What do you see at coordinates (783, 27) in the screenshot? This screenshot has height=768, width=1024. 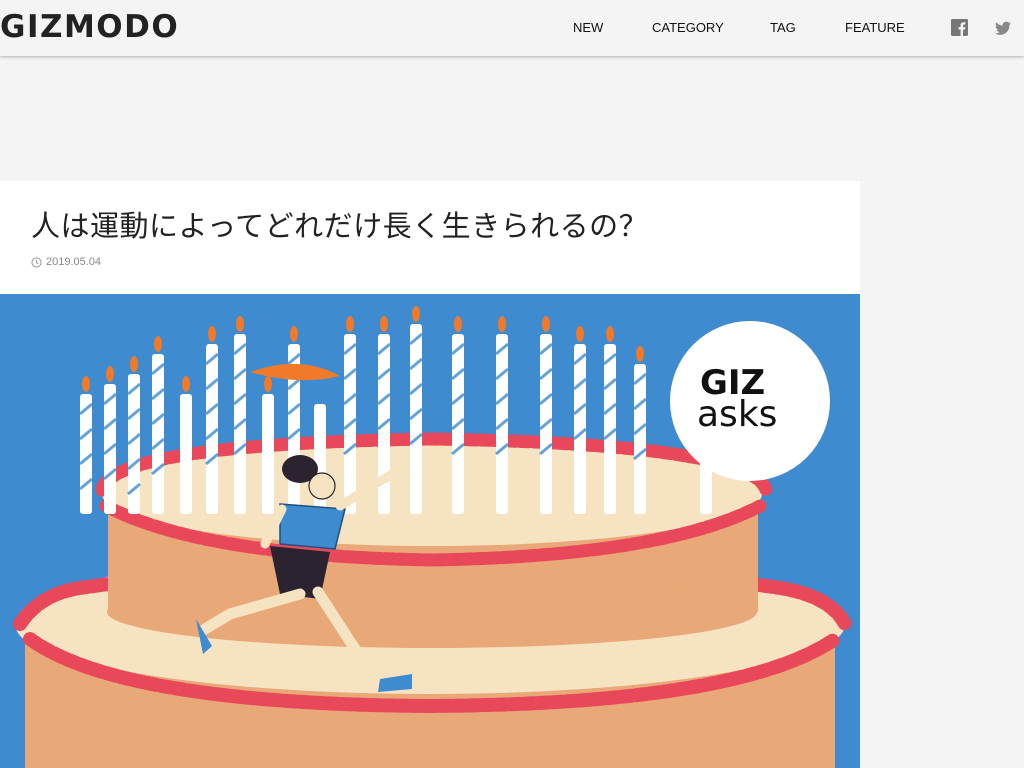 I see `nav-item-tag: TAG` at bounding box center [783, 27].